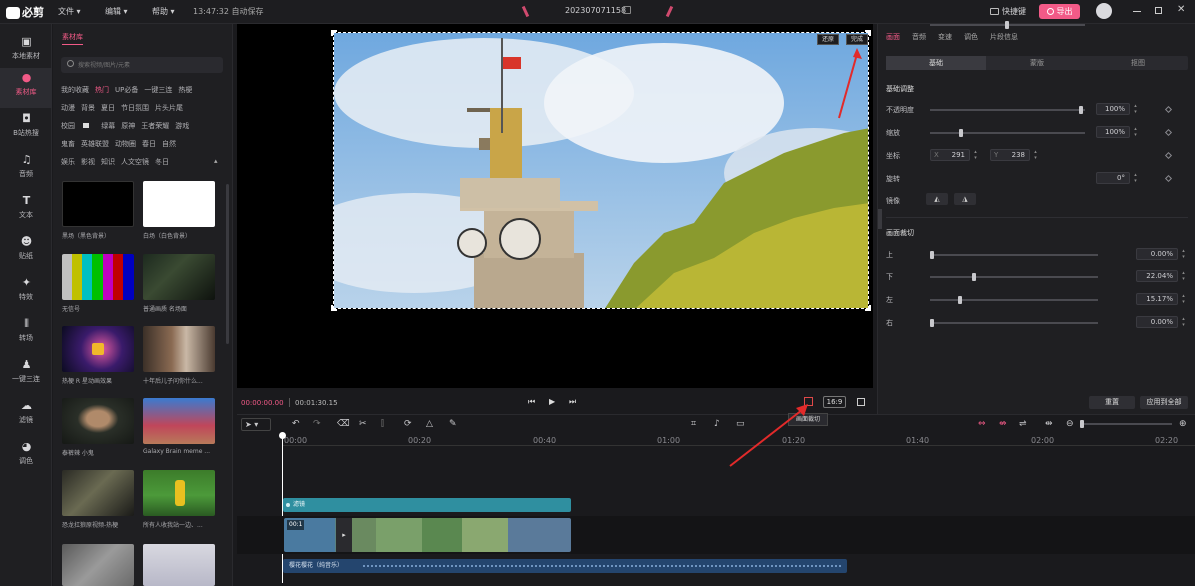 The height and width of the screenshot is (586, 1195). I want to click on crop-top-value: 0.00%, so click(1157, 254).